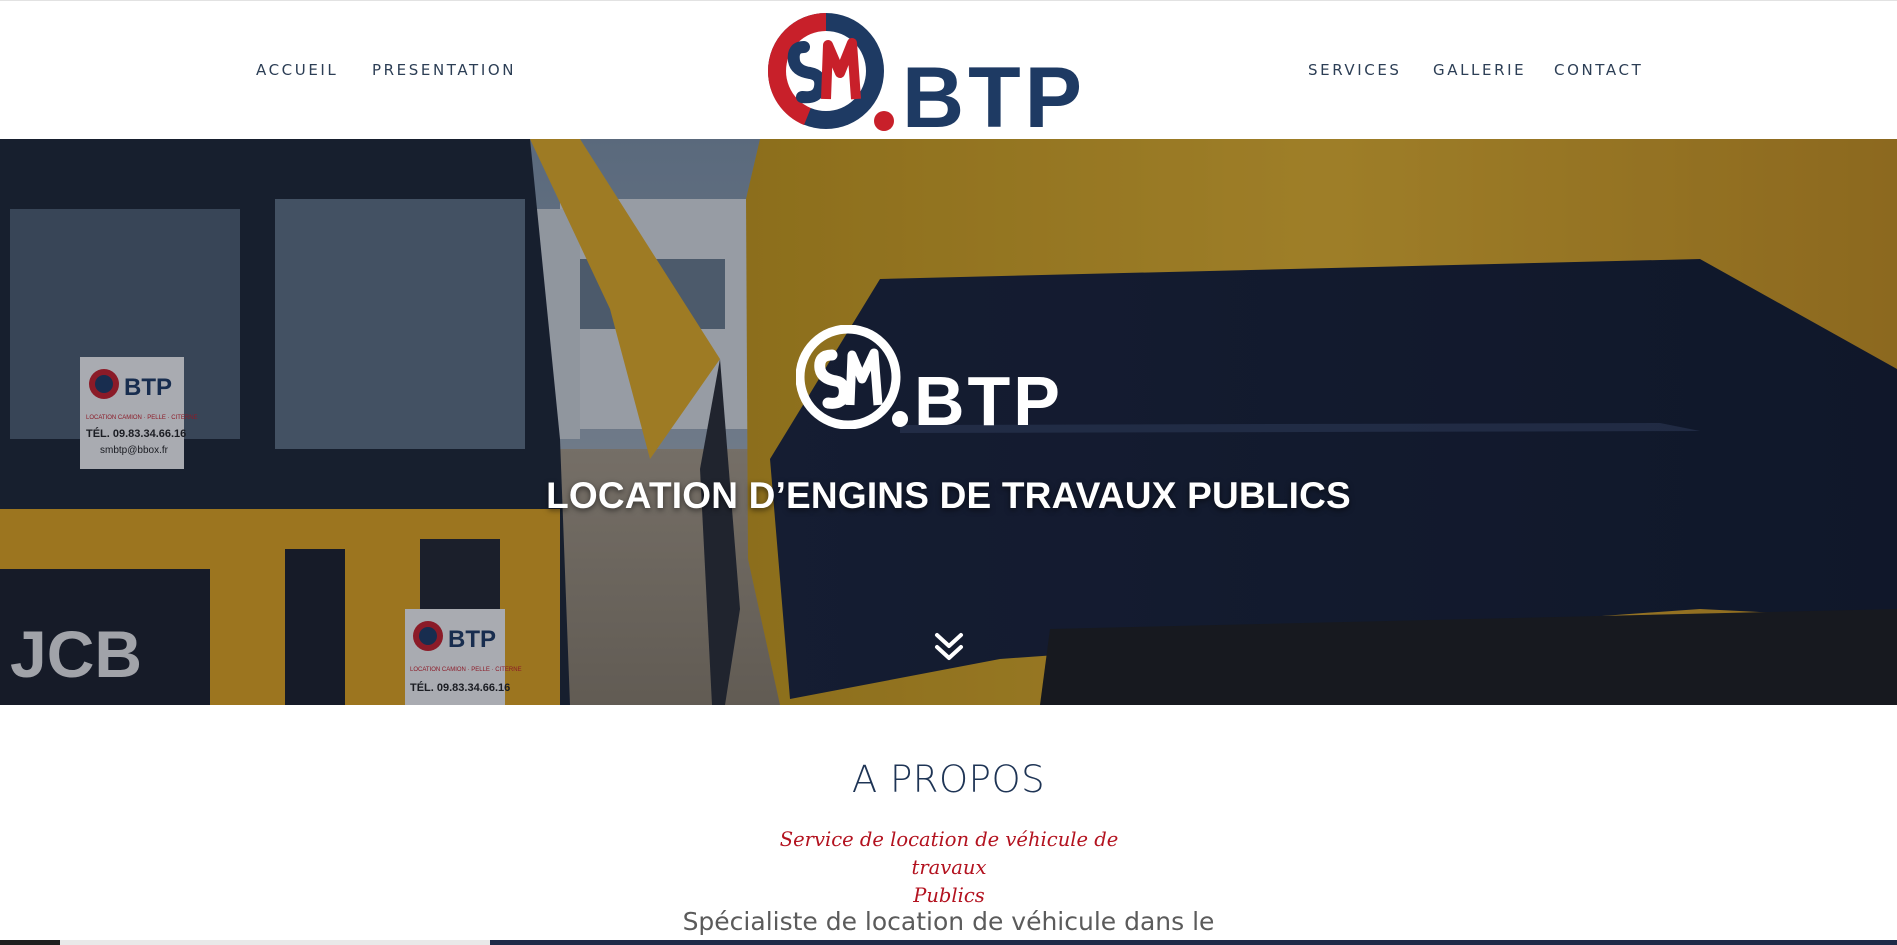 The height and width of the screenshot is (945, 1897). What do you see at coordinates (1479, 70) in the screenshot?
I see `nav-link-gallerie: GALLERIE` at bounding box center [1479, 70].